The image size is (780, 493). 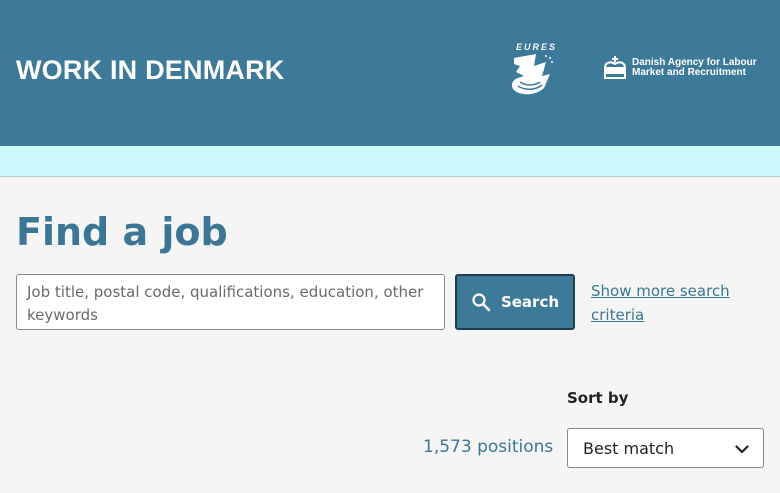 I want to click on search-field-wrapper, so click(x=230, y=302).